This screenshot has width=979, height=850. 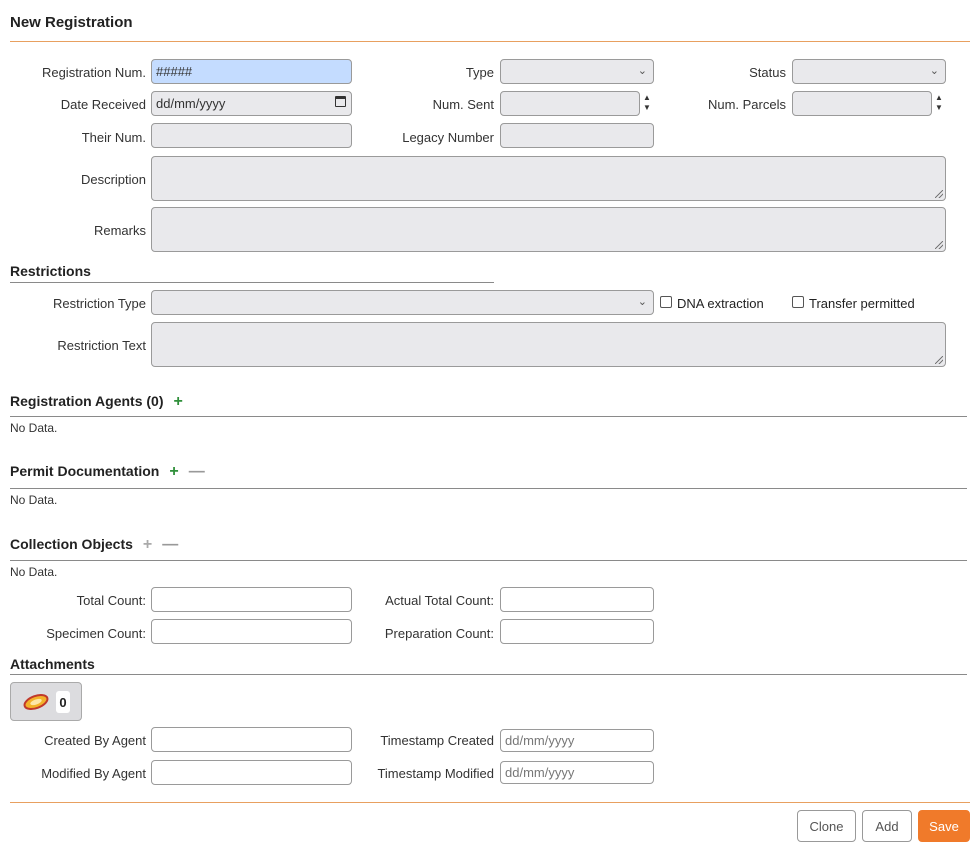 What do you see at coordinates (251, 599) in the screenshot?
I see `total-count-input` at bounding box center [251, 599].